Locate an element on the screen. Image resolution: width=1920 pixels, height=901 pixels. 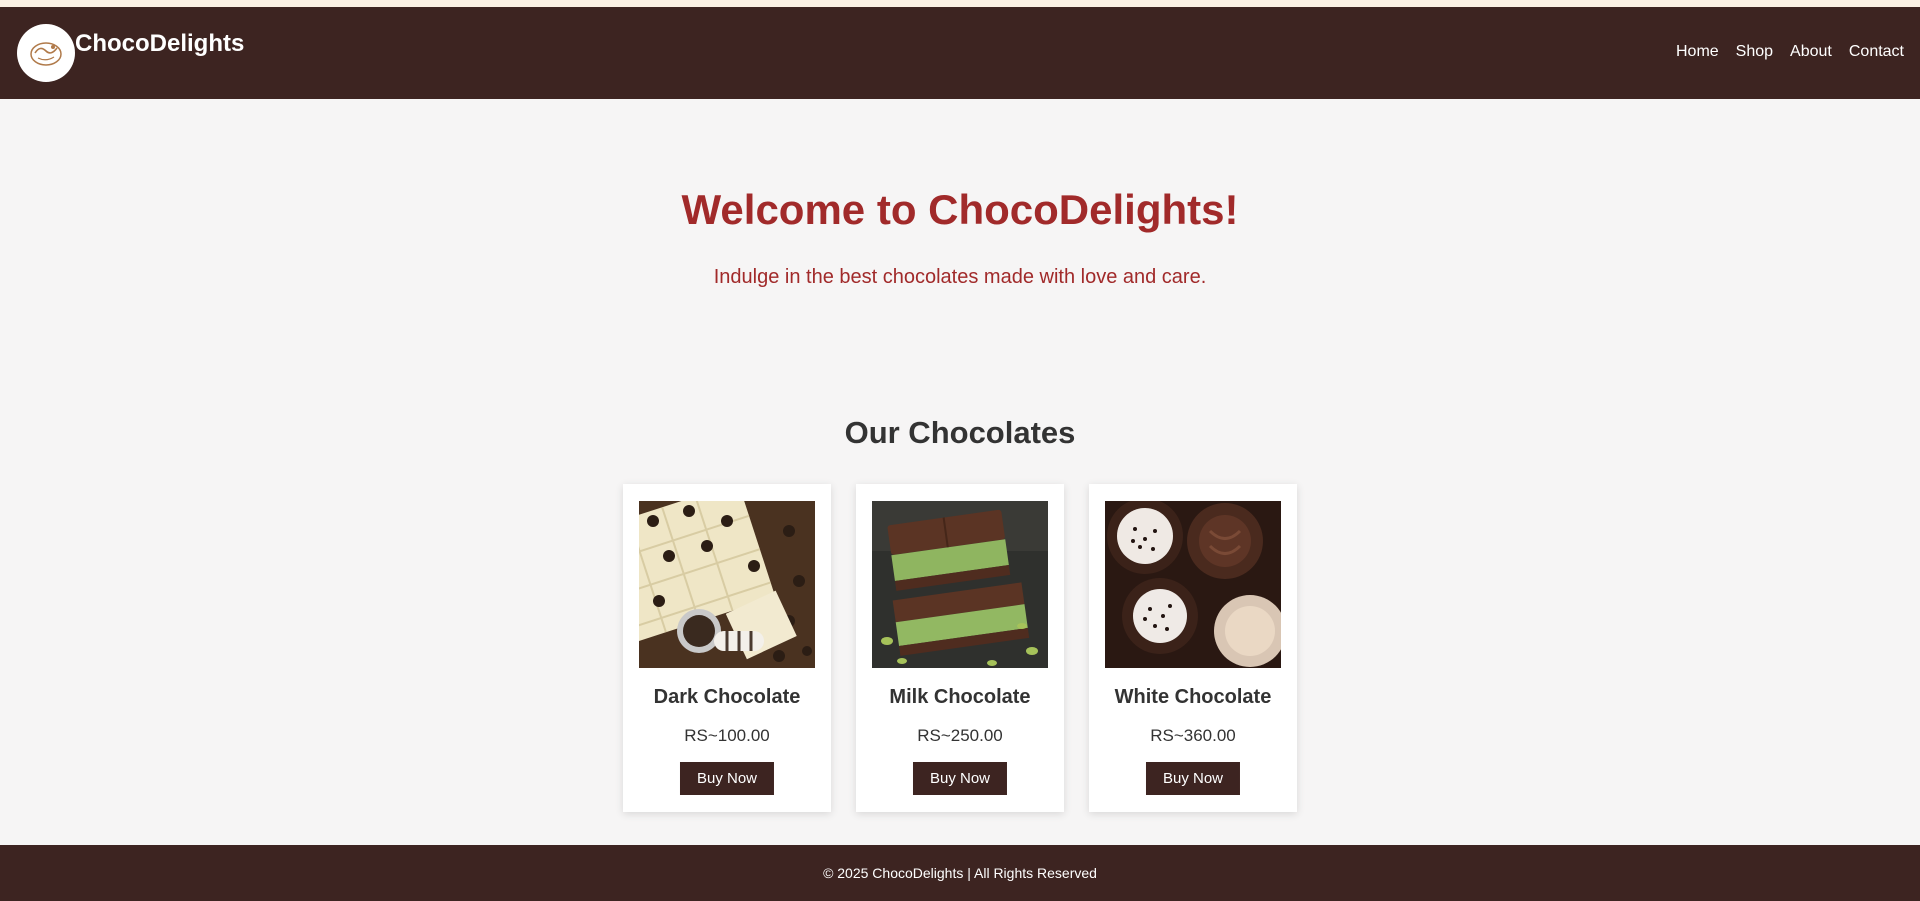
hero-title: Welcome to ChocoDelights! is located at coordinates (960, 209).